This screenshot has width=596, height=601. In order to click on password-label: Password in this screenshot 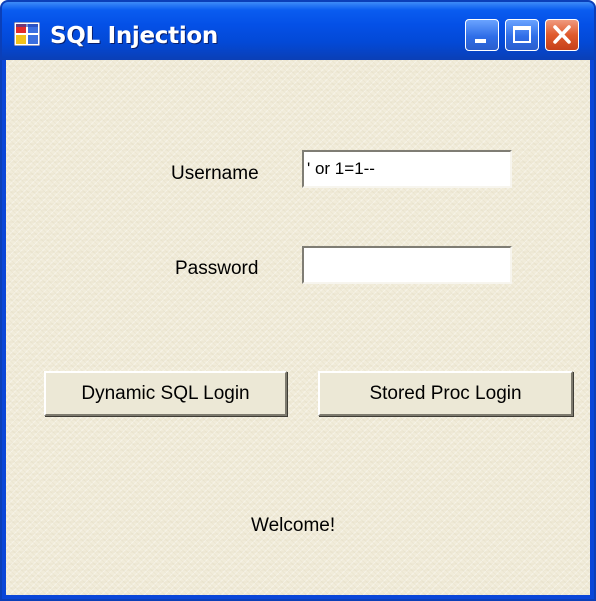, I will do `click(217, 268)`.